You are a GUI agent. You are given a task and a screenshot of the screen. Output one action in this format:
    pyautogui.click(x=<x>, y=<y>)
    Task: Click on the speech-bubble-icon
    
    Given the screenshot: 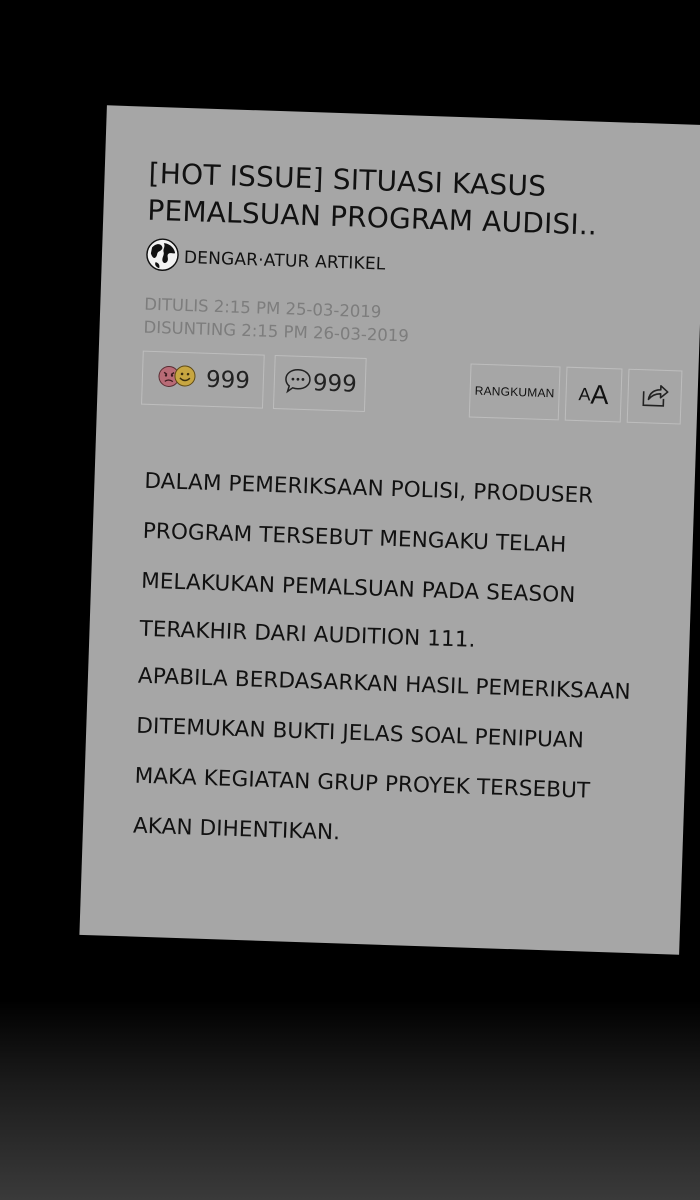 What is the action you would take?
    pyautogui.click(x=297, y=383)
    